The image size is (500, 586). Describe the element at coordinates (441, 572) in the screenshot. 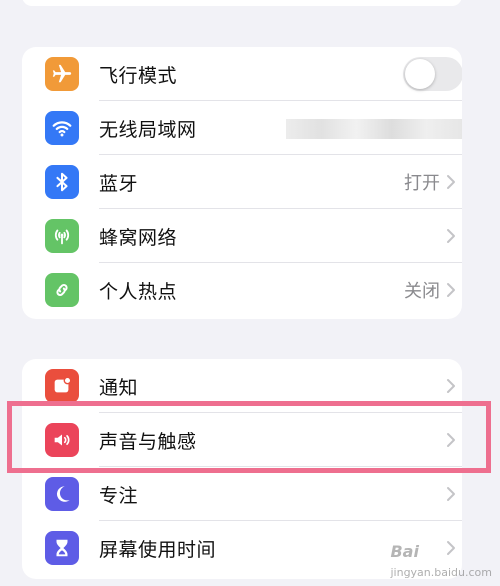

I see `watermark-url: jingyan.baidu.com` at that location.